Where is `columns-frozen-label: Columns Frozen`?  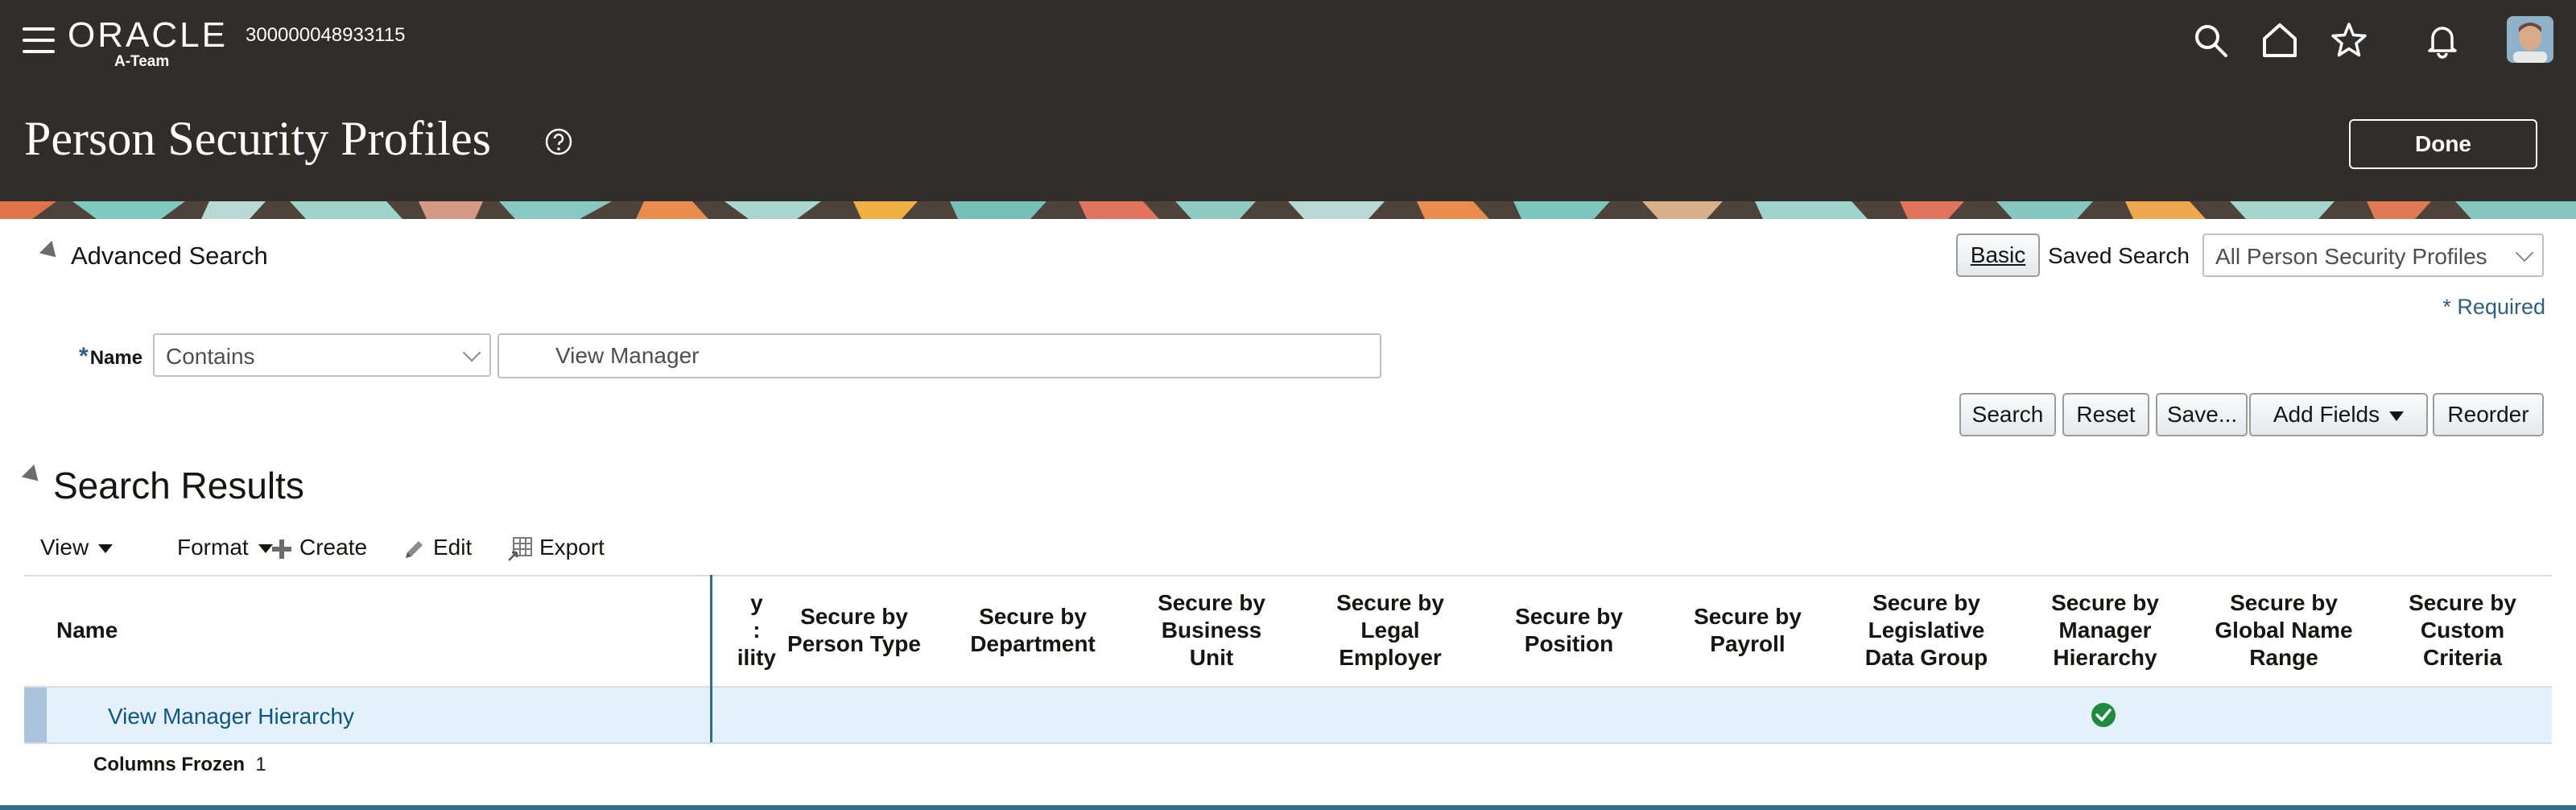 columns-frozen-label: Columns Frozen is located at coordinates (169, 764).